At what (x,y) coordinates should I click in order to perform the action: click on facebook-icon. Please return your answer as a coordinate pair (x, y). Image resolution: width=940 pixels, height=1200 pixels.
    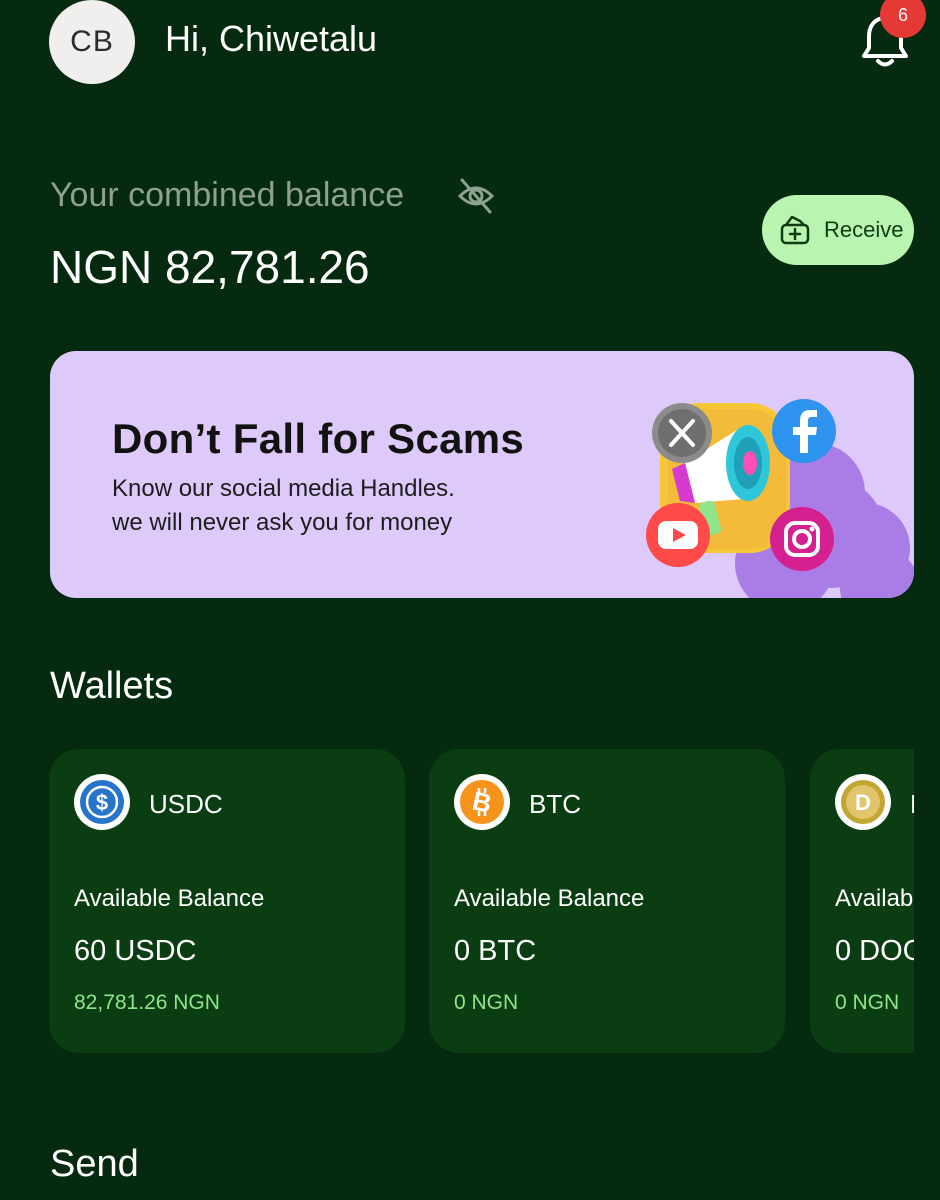
    Looking at the image, I should click on (804, 431).